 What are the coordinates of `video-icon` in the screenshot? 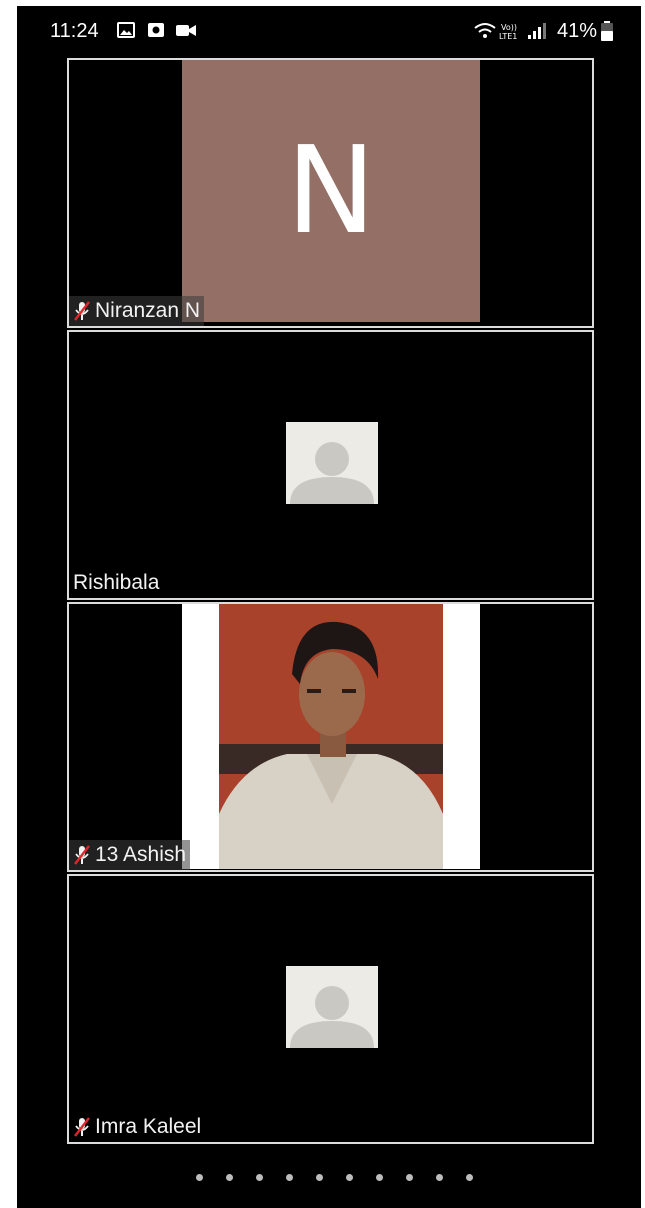 It's located at (186, 30).